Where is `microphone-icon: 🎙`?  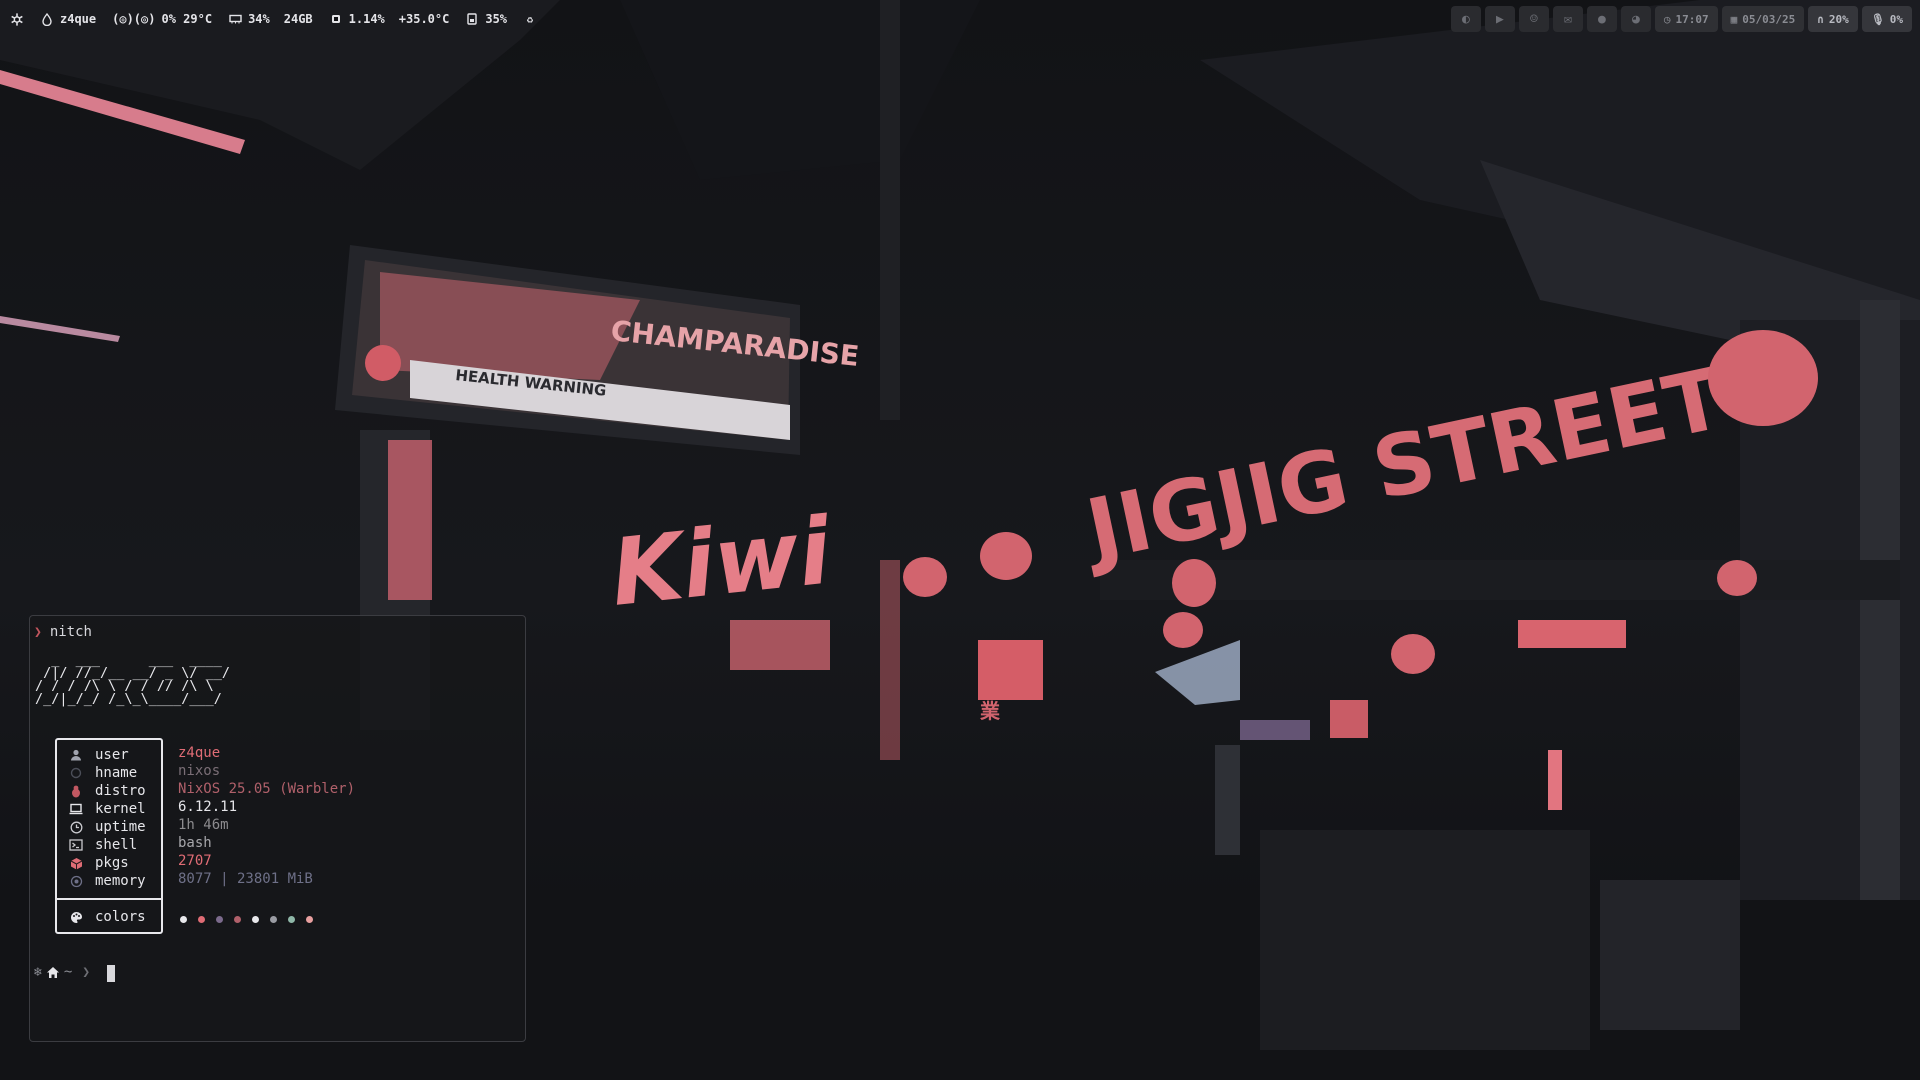
microphone-icon: 🎙 is located at coordinates (1877, 19).